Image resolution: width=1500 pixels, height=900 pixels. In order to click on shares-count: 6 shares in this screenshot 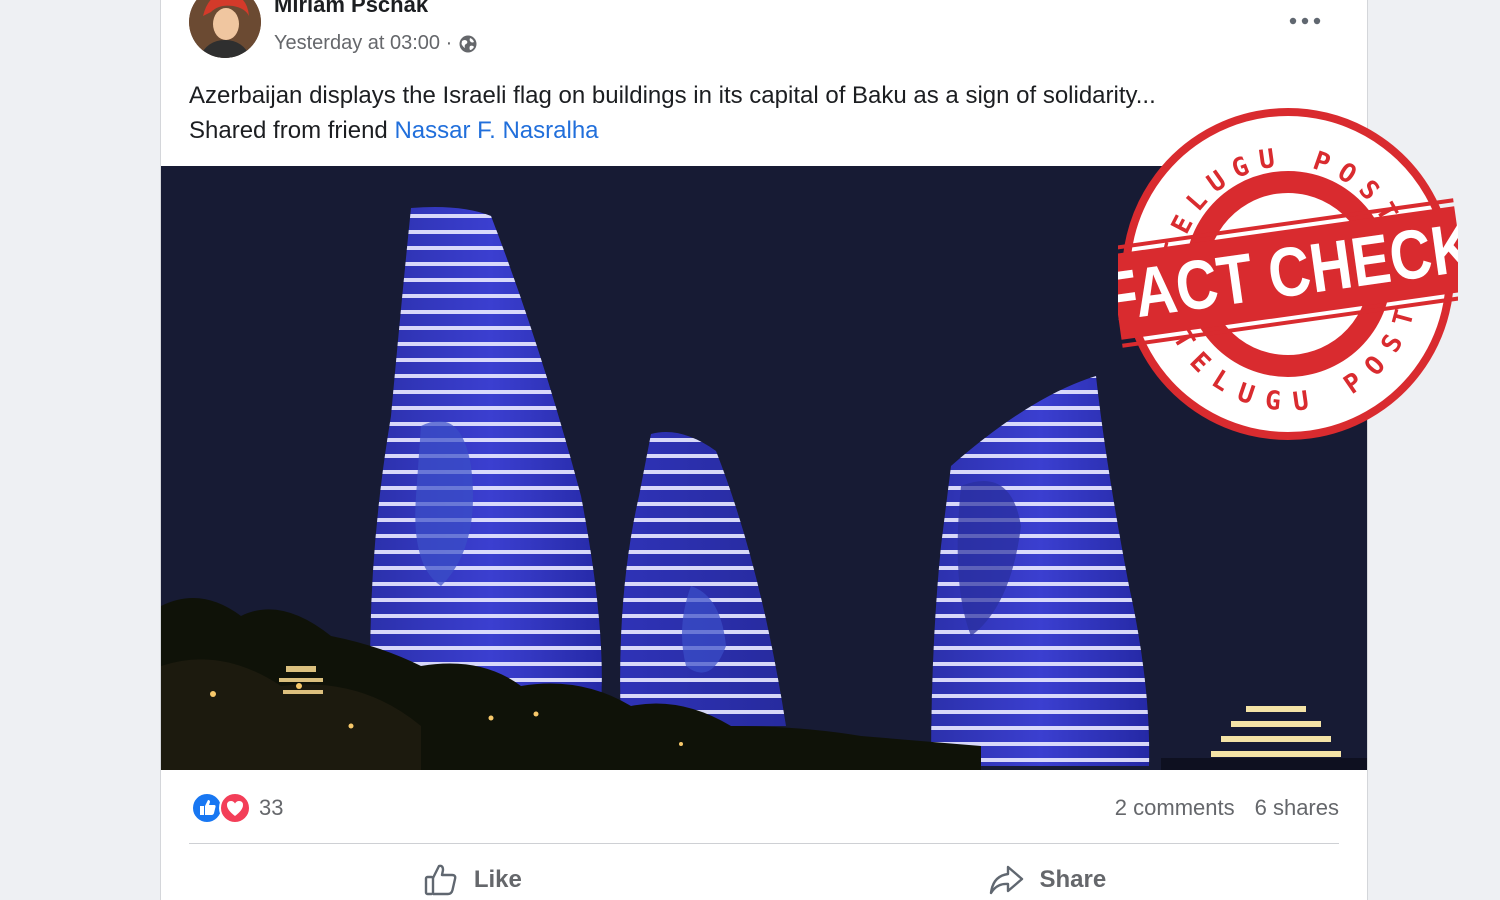, I will do `click(1297, 808)`.